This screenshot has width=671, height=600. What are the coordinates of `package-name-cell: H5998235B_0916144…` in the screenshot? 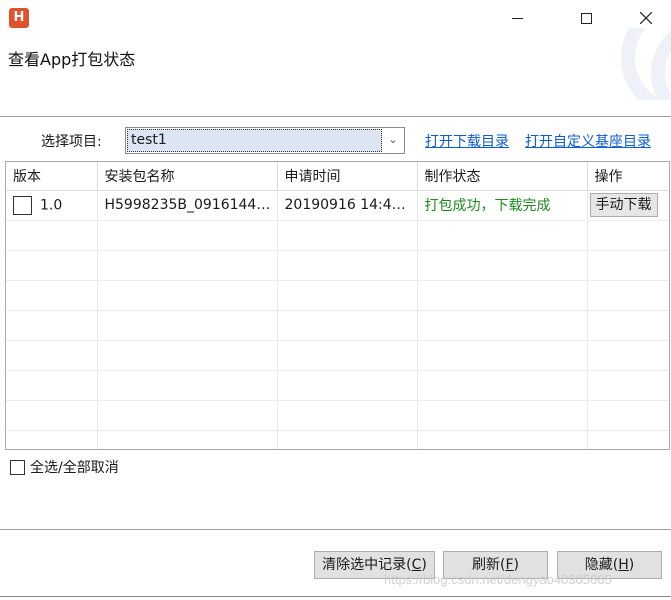 It's located at (187, 205).